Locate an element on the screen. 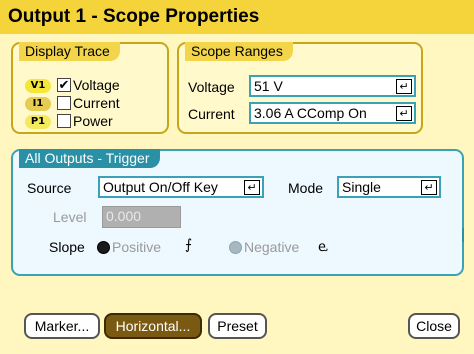 This screenshot has height=354, width=474. title-bar: Output 1 - Scope Properties is located at coordinates (237, 17).